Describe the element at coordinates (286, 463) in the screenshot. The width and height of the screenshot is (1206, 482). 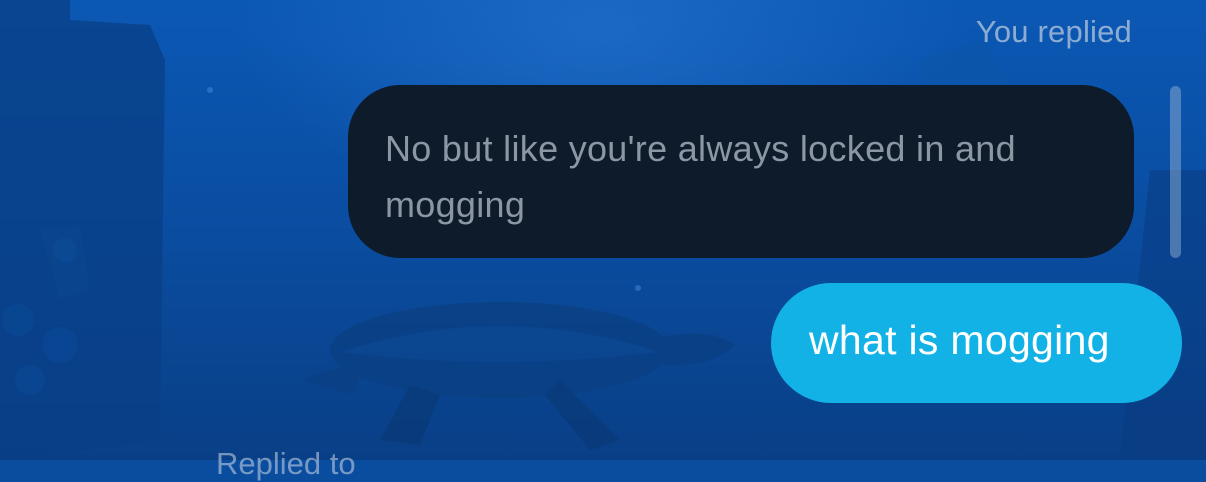
I see `replied-to-label: Replied to` at that location.